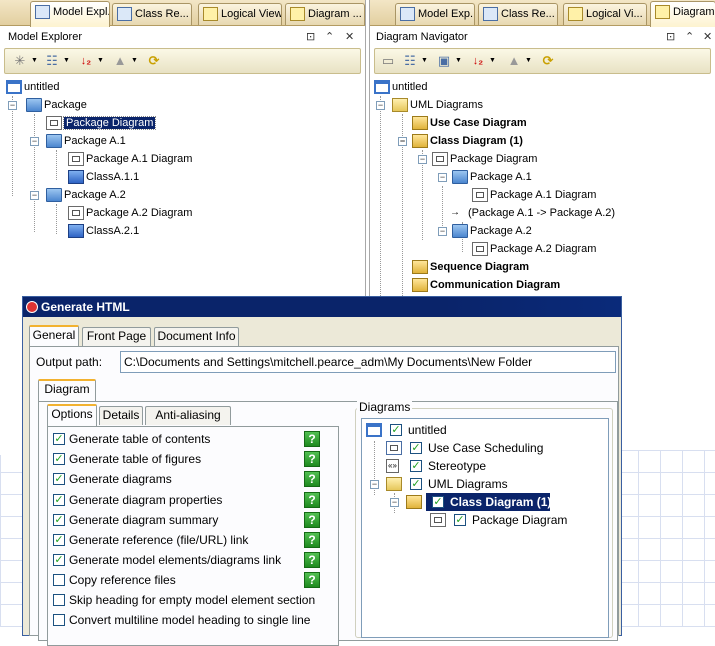 The height and width of the screenshot is (646, 715). What do you see at coordinates (493, 213) in the screenshot?
I see `tree-node-dependency: → (Package A.1 -> Package A.2)` at bounding box center [493, 213].